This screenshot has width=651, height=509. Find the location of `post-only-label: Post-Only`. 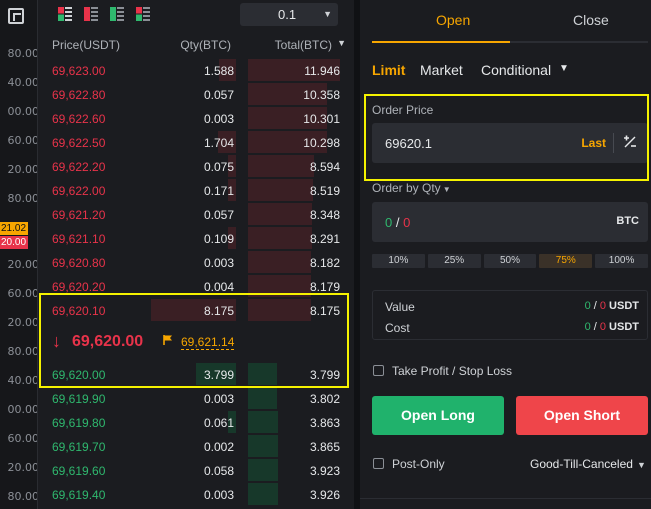

post-only-label: Post-Only is located at coordinates (418, 464).